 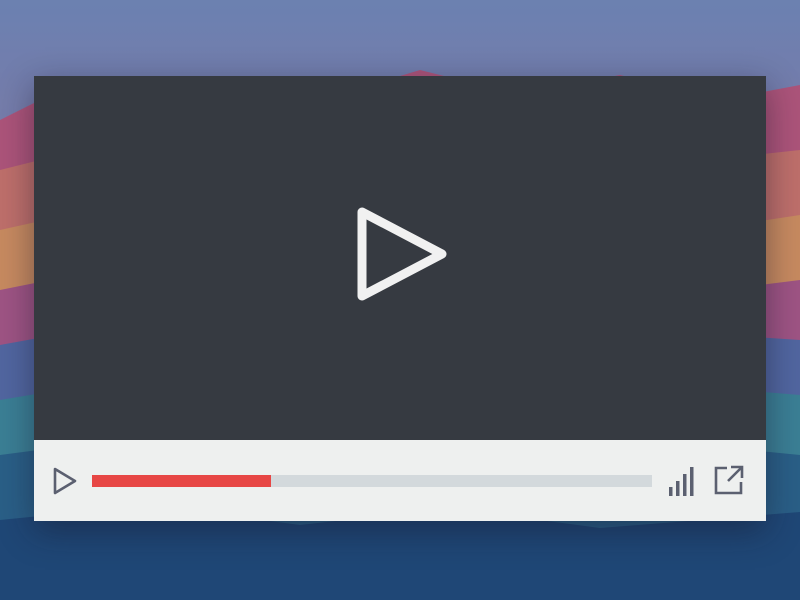 I want to click on progress-bar-fill, so click(x=182, y=481).